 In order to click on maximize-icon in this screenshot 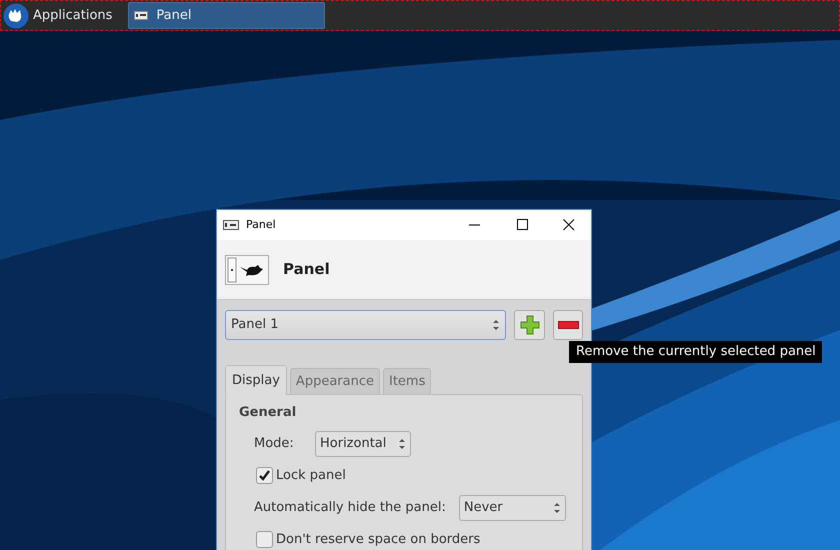, I will do `click(523, 225)`.